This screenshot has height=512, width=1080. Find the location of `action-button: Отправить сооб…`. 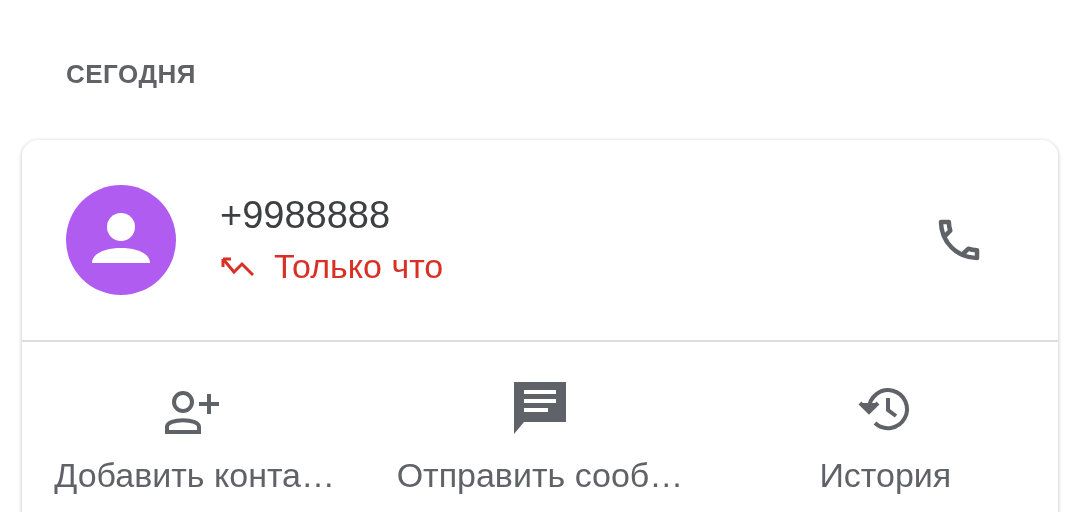

action-button: Отправить сооб… is located at coordinates (540, 437).